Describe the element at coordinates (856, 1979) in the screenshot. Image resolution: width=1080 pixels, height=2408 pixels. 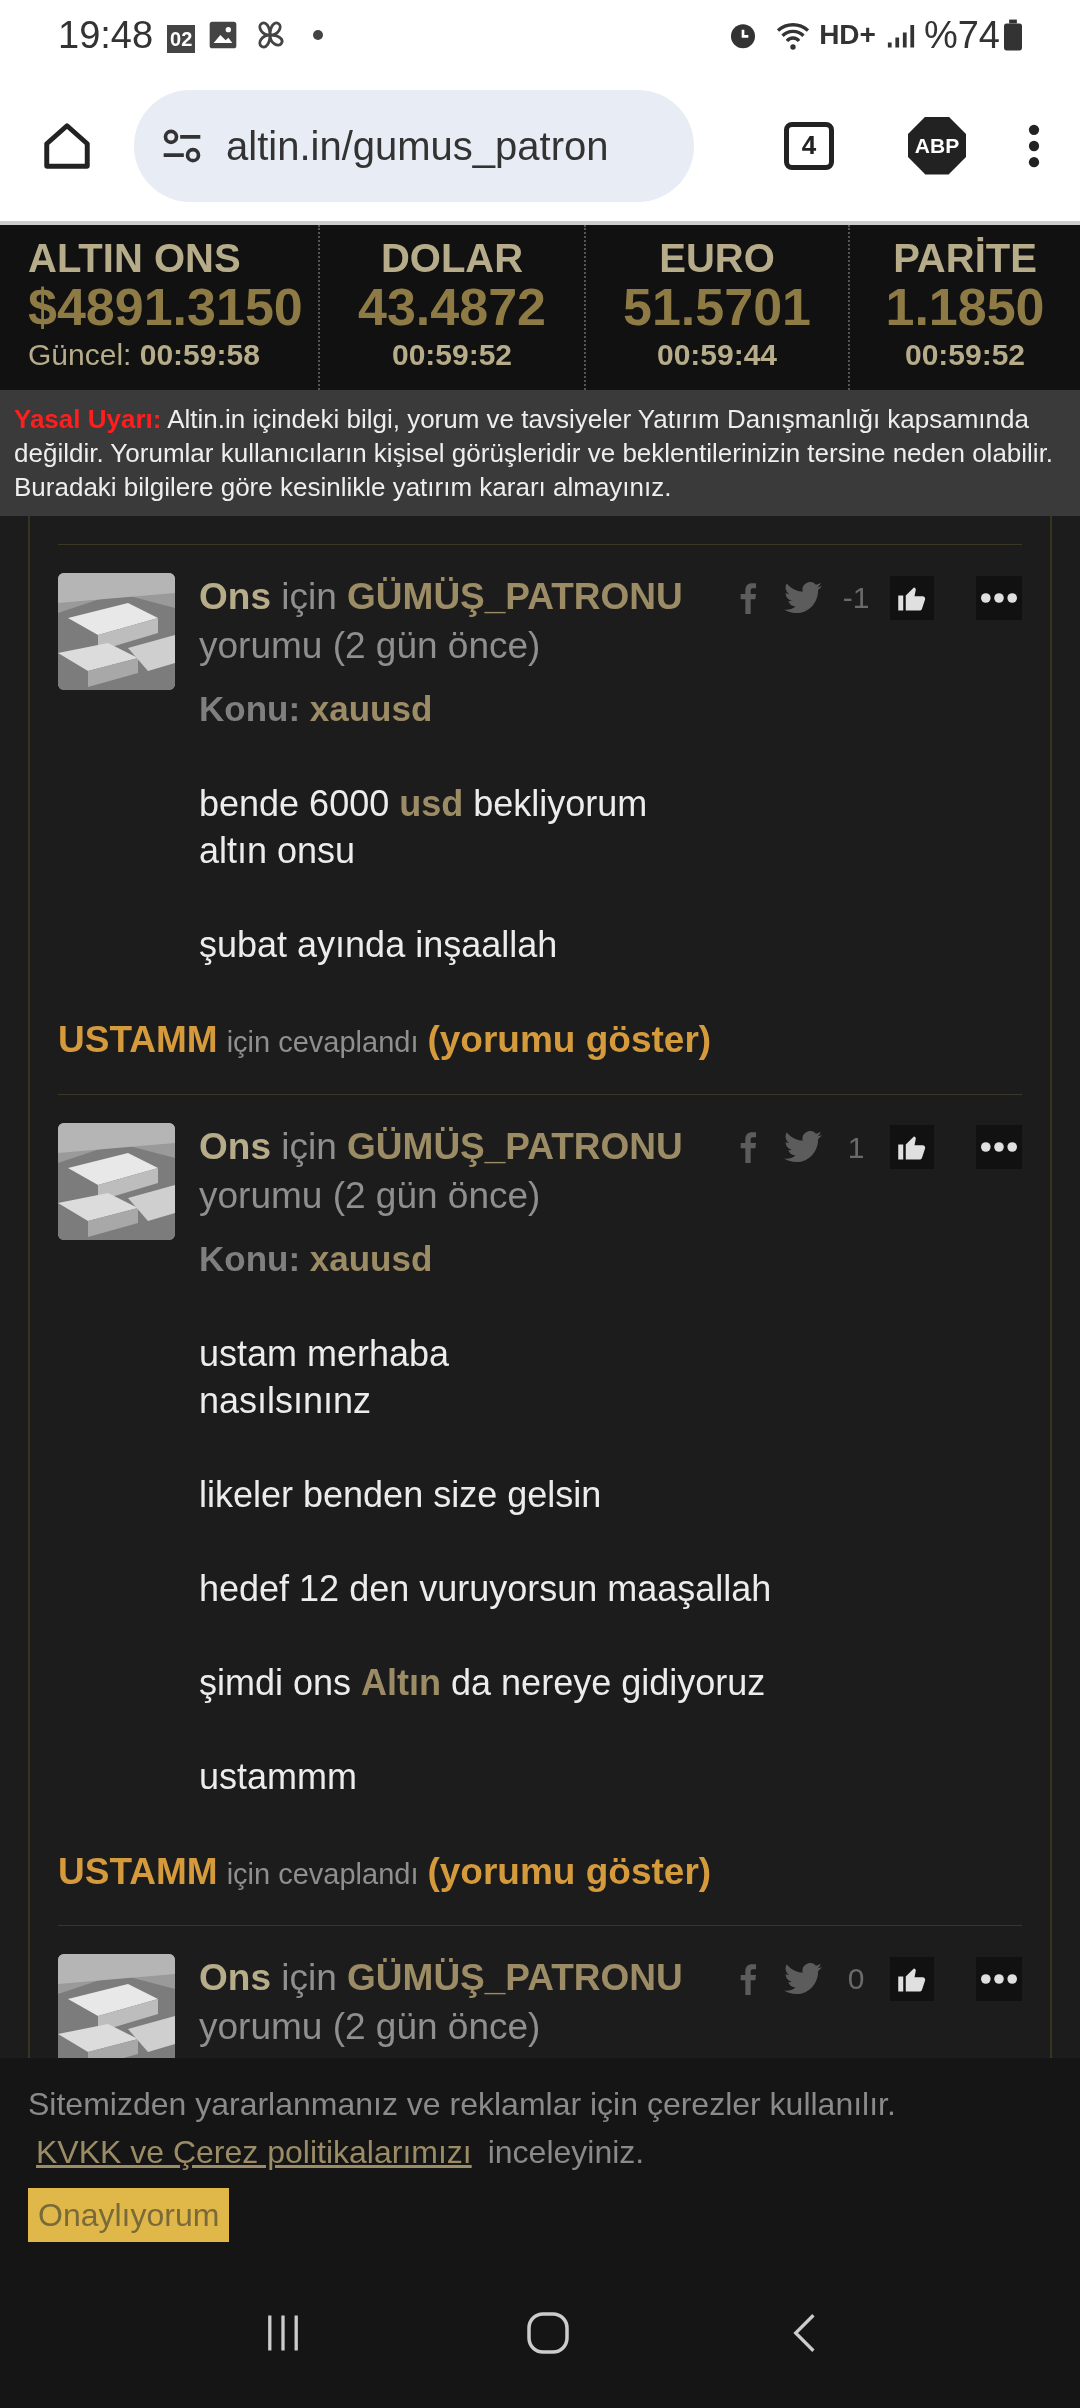
I see `vote-count: 0` at that location.